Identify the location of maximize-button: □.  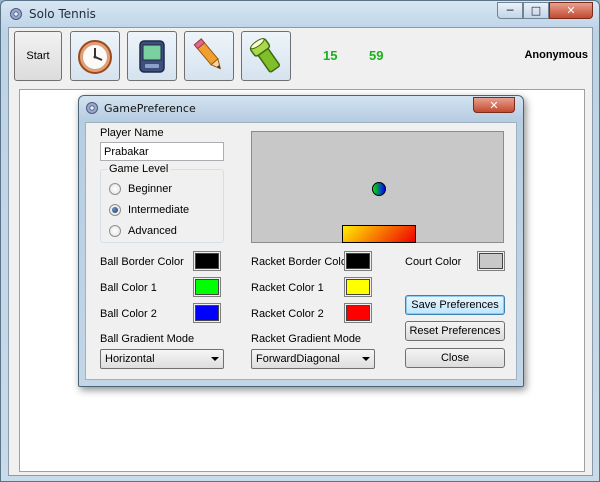
(536, 10).